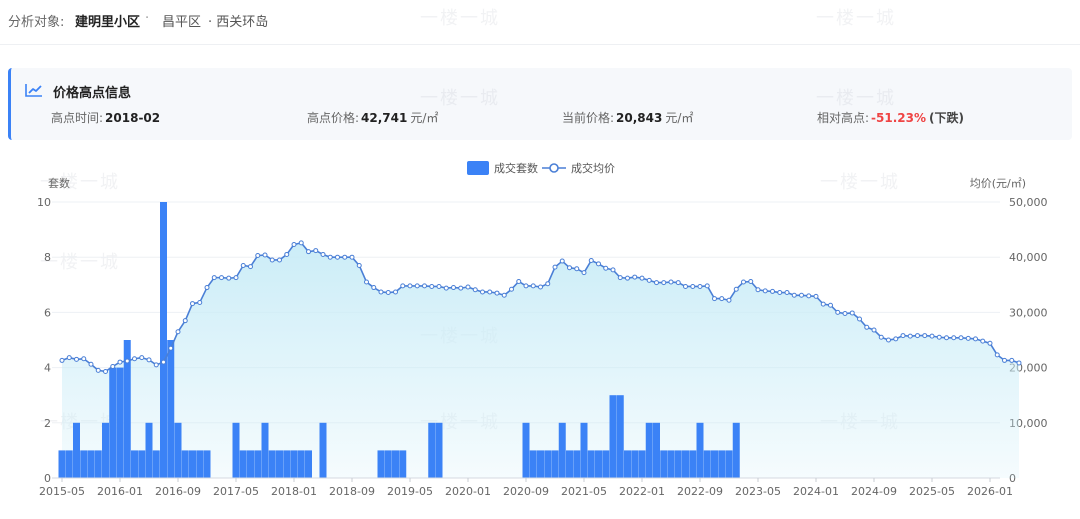 The height and width of the screenshot is (519, 1080). Describe the element at coordinates (700, 491) in the screenshot. I see `x-tick-label: 2022-09` at that location.